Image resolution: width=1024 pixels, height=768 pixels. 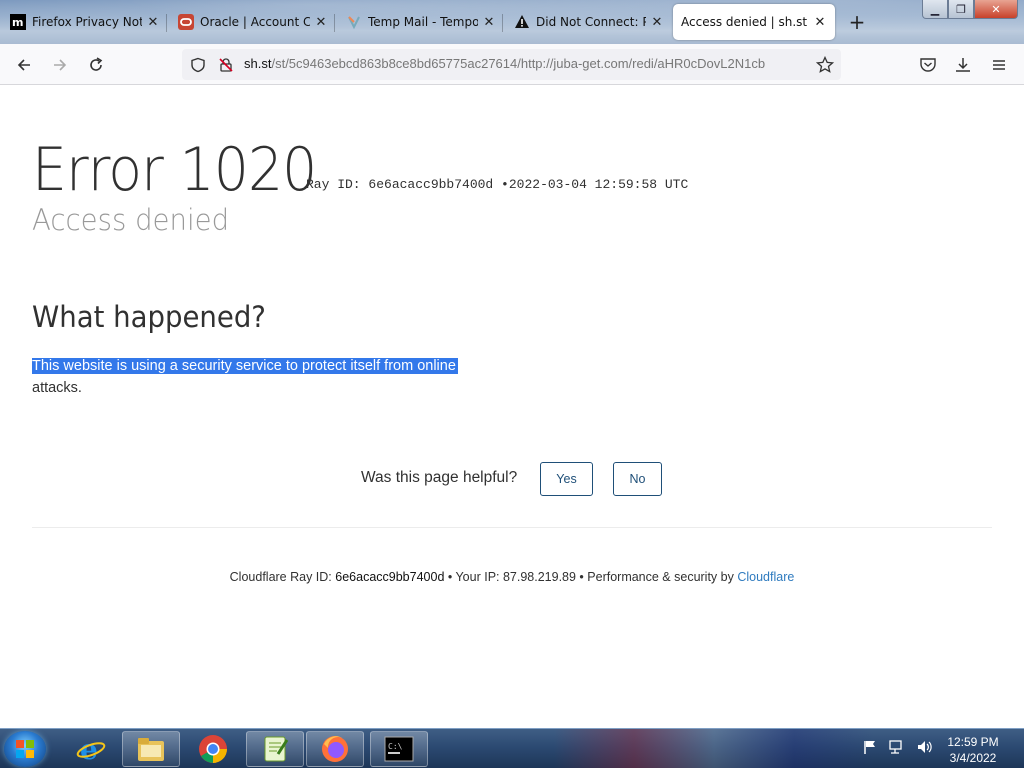 I want to click on error-subtitle: Access denied, so click(x=131, y=220).